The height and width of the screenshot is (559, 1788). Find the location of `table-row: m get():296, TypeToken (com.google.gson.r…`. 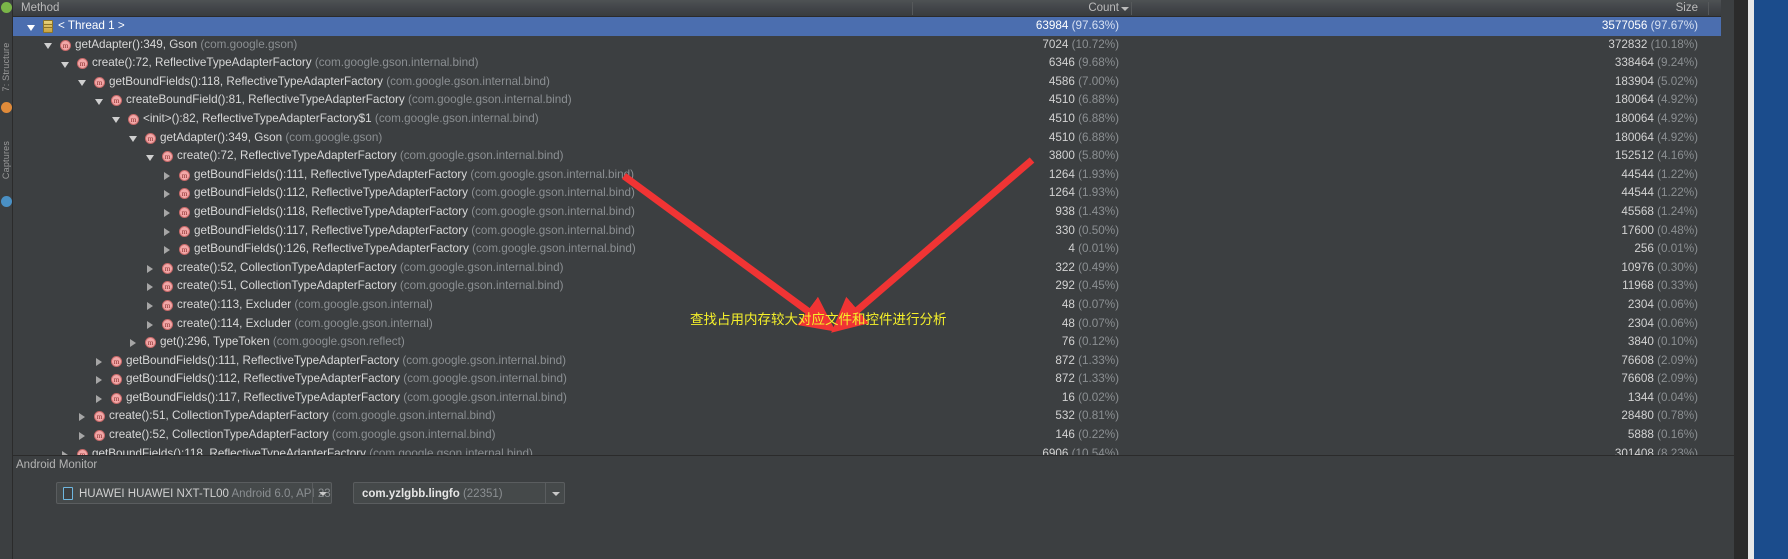

table-row: m get():296, TypeToken (com.google.gson.r… is located at coordinates (867, 342).